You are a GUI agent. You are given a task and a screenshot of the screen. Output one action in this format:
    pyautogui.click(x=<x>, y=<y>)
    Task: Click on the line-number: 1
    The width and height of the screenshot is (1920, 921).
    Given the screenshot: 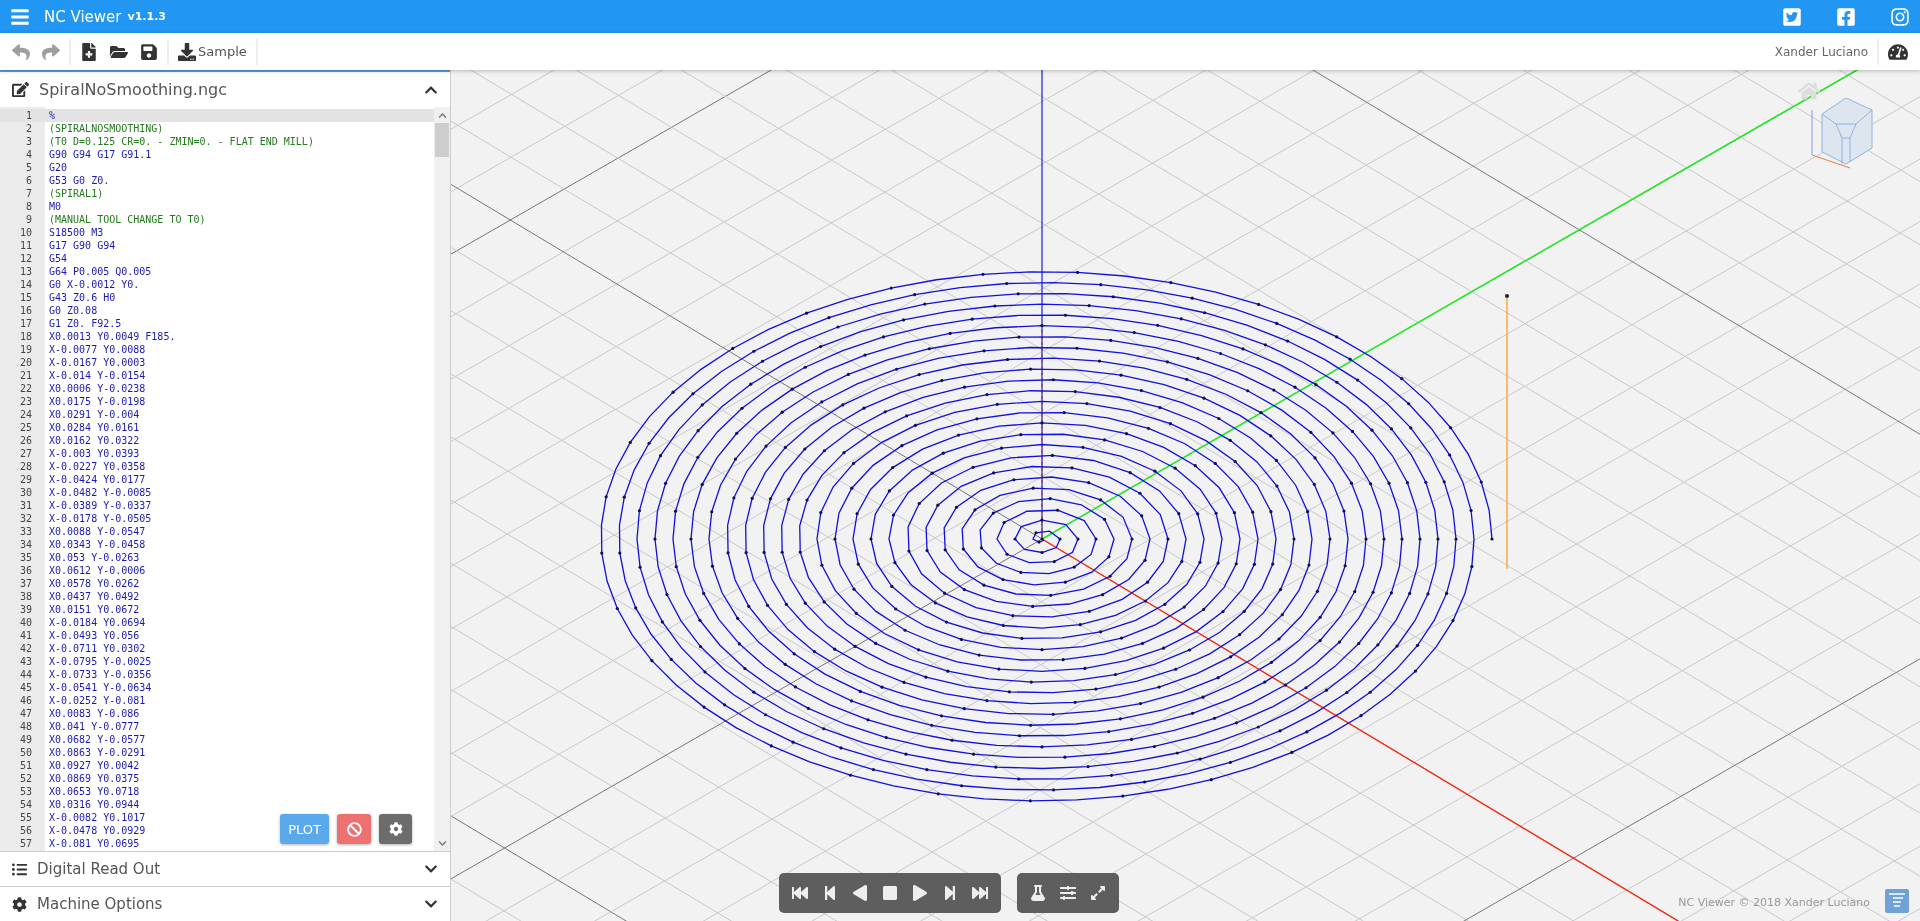 What is the action you would take?
    pyautogui.click(x=28, y=115)
    